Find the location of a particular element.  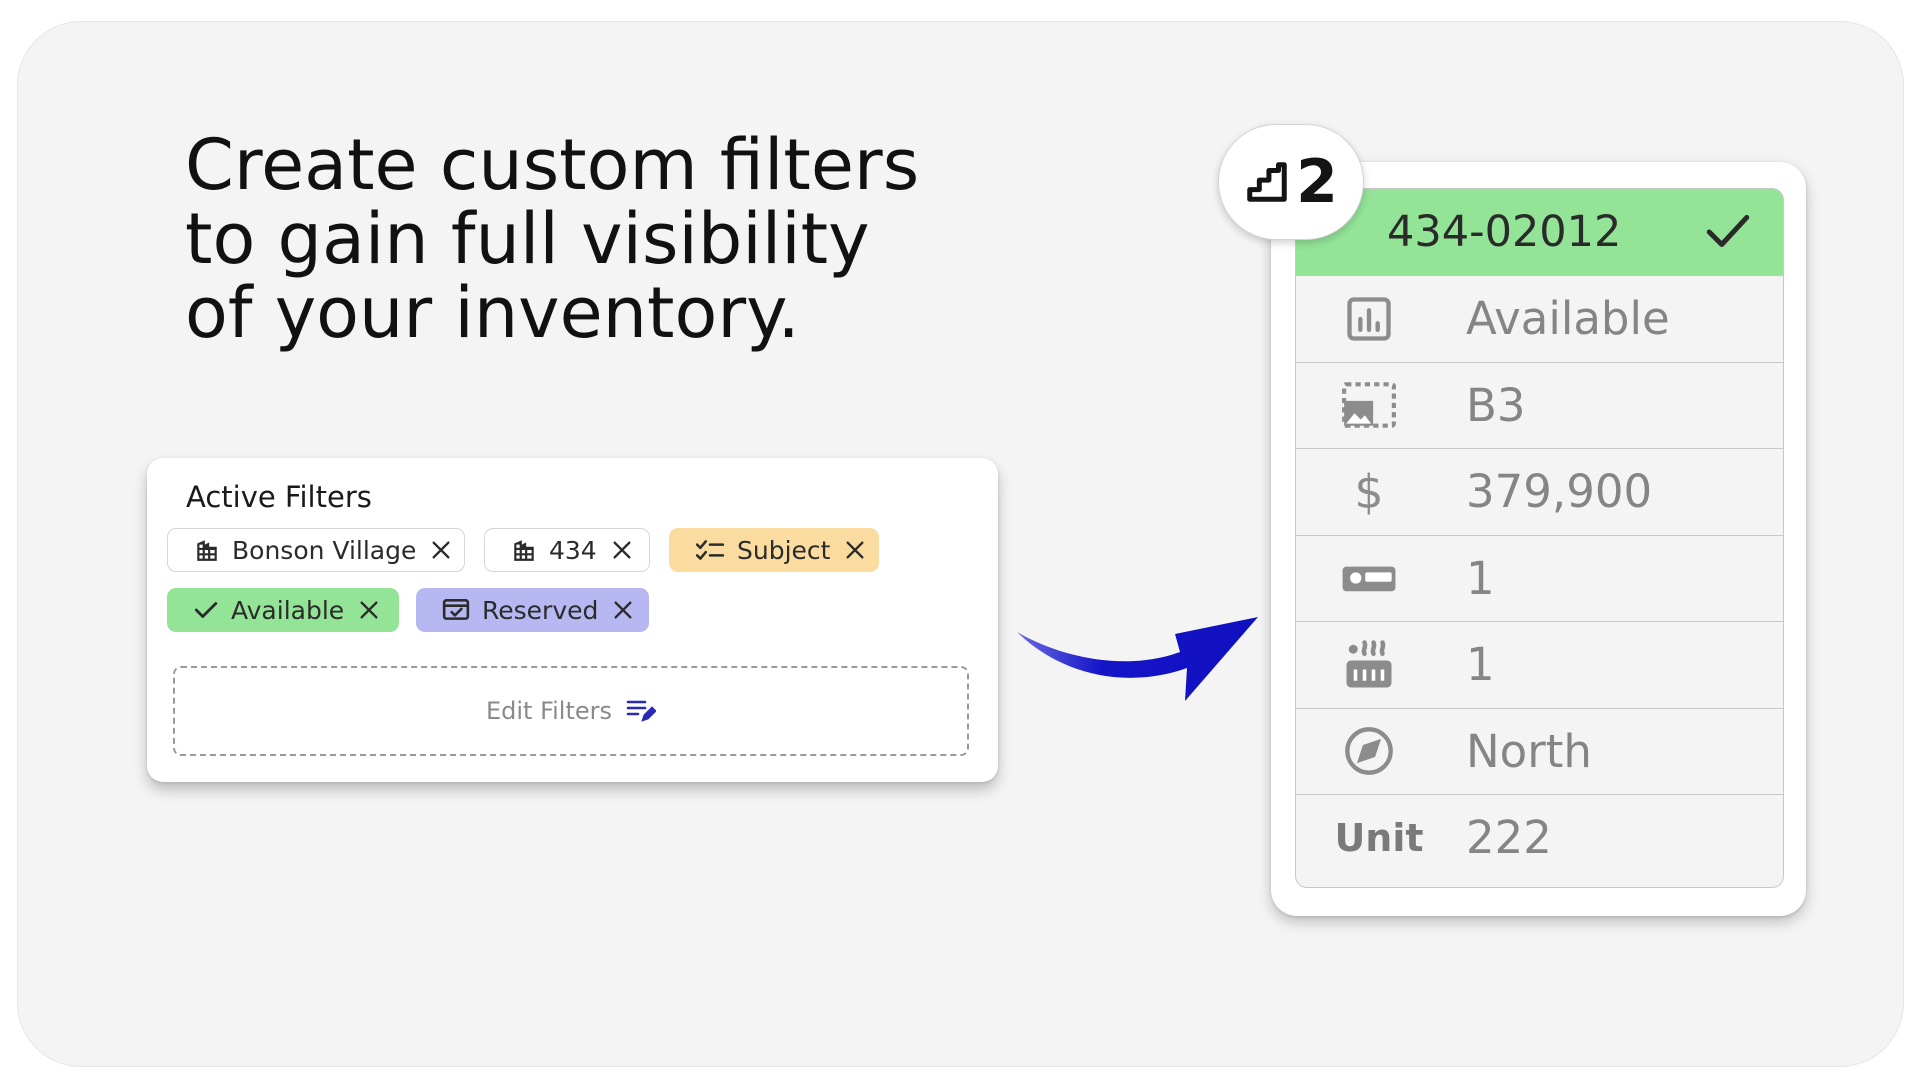

filter-chip-label: 434 is located at coordinates (573, 550).